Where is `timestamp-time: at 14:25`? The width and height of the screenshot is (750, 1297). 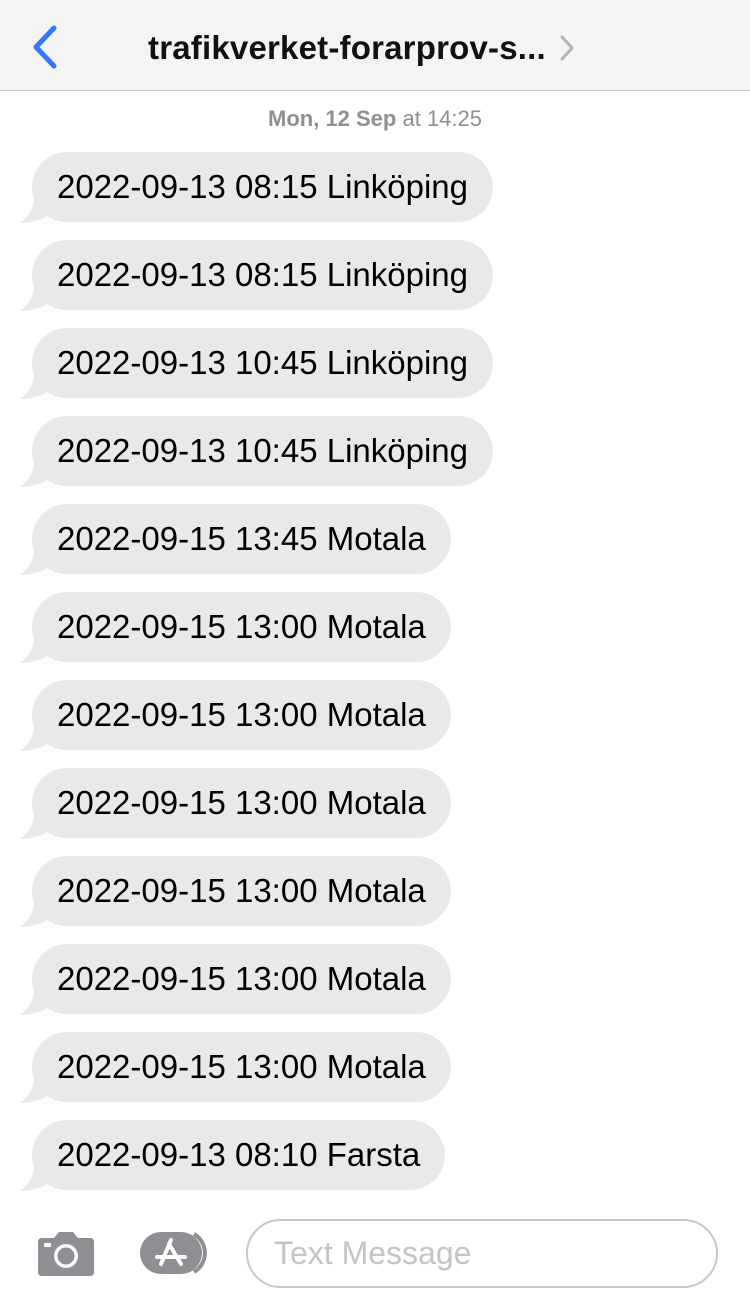 timestamp-time: at 14:25 is located at coordinates (442, 118).